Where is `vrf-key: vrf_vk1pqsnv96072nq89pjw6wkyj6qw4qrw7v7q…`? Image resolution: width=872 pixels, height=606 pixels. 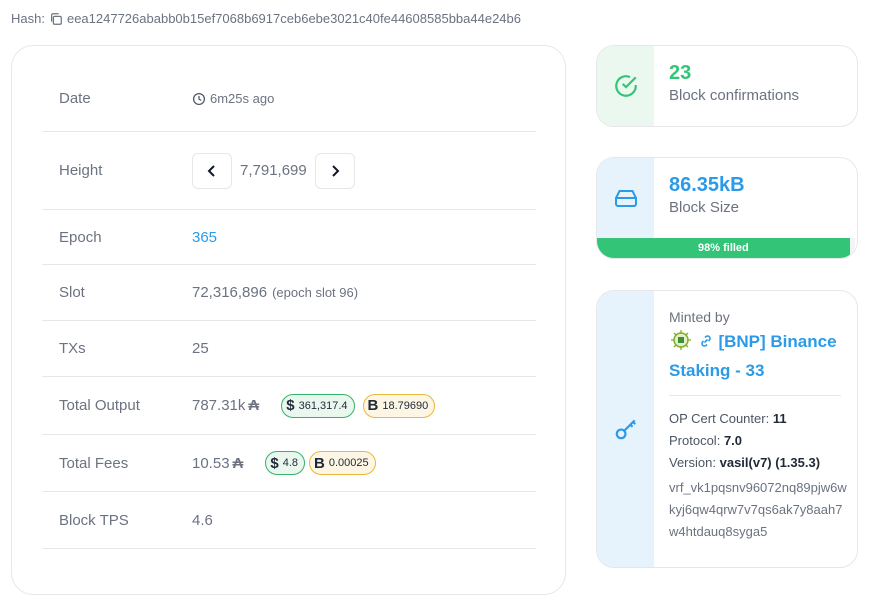 vrf-key: vrf_vk1pqsnv96072nq89pjw6wkyj6qw4qrw7v7q… is located at coordinates (759, 510).